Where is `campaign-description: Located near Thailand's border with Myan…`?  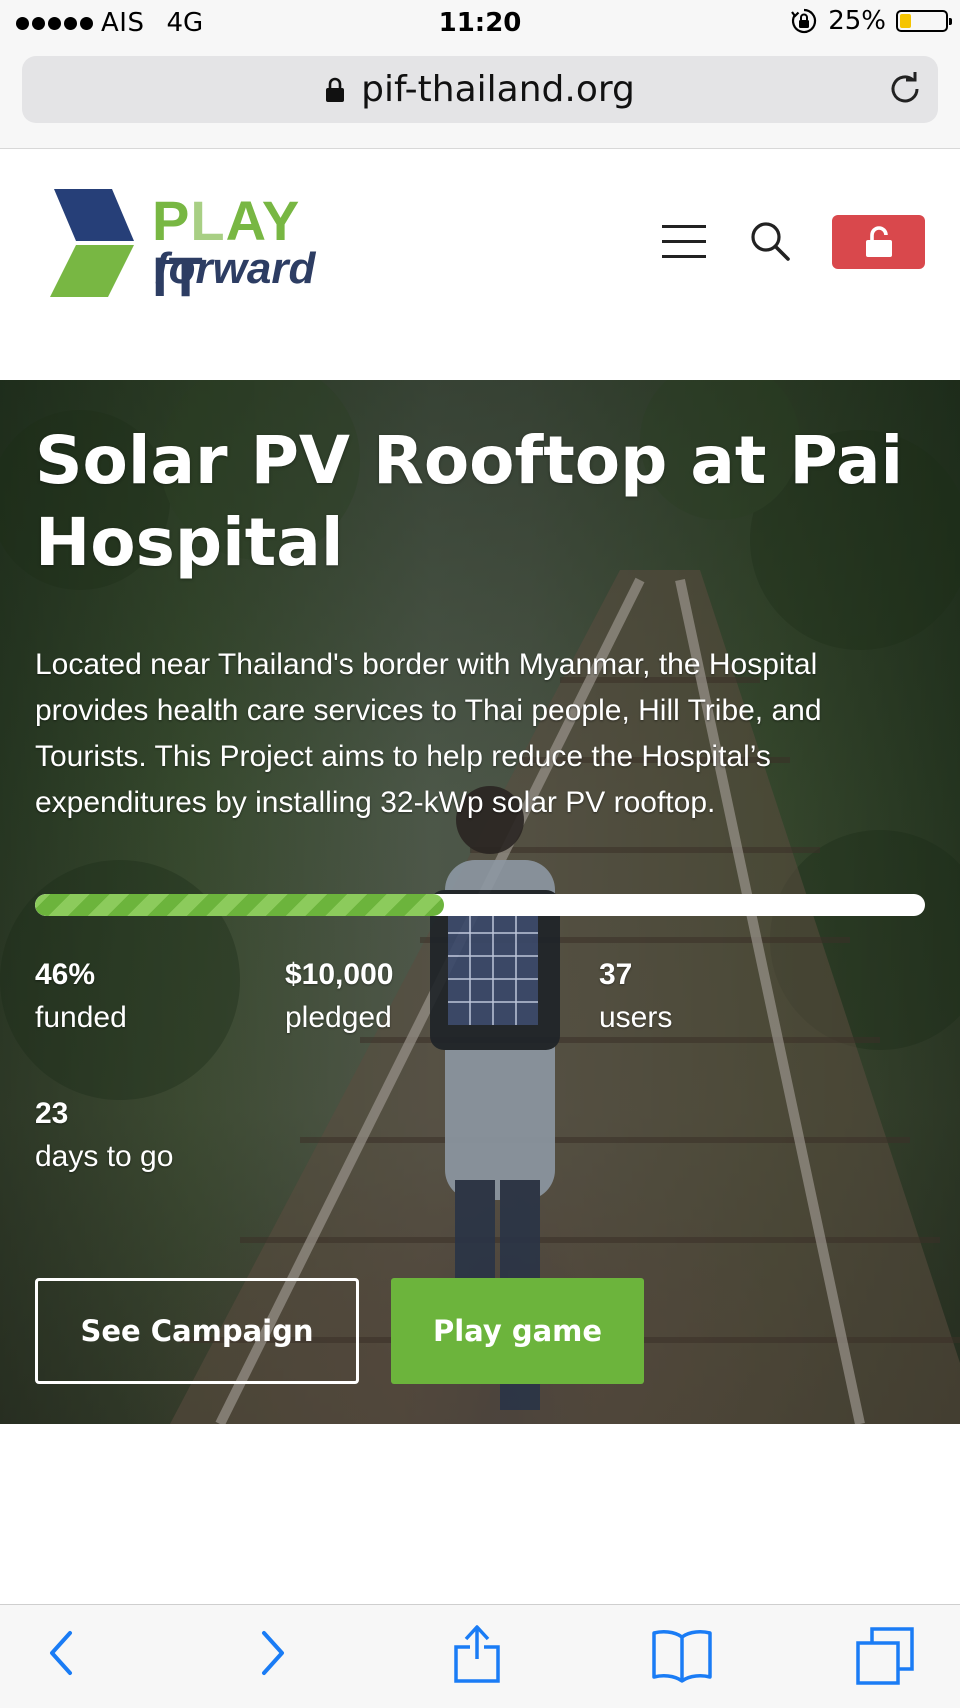
campaign-description: Located near Thailand's border with Myan… is located at coordinates (428, 733).